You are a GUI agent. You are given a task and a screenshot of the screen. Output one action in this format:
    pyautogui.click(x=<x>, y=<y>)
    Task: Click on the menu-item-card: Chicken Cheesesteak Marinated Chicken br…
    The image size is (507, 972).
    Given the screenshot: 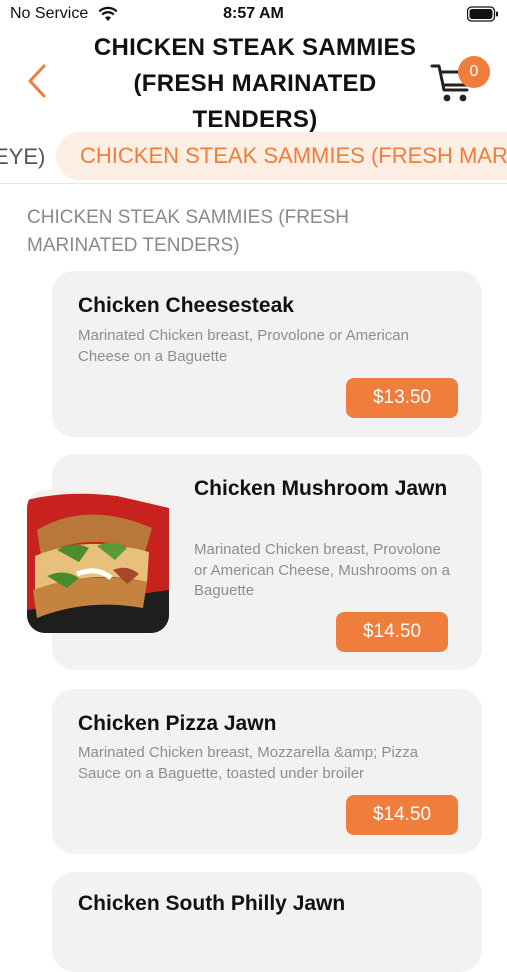 What is the action you would take?
    pyautogui.click(x=267, y=354)
    